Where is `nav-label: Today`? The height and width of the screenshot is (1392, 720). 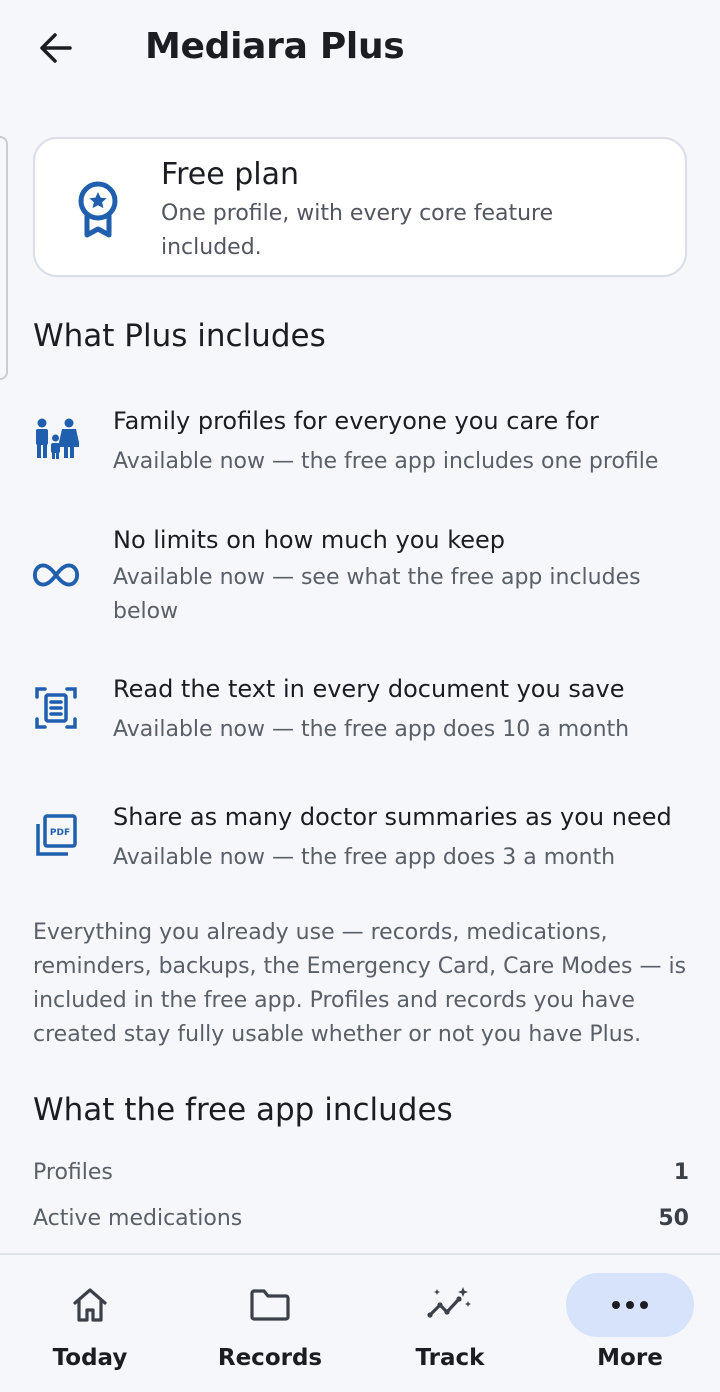 nav-label: Today is located at coordinates (90, 1358).